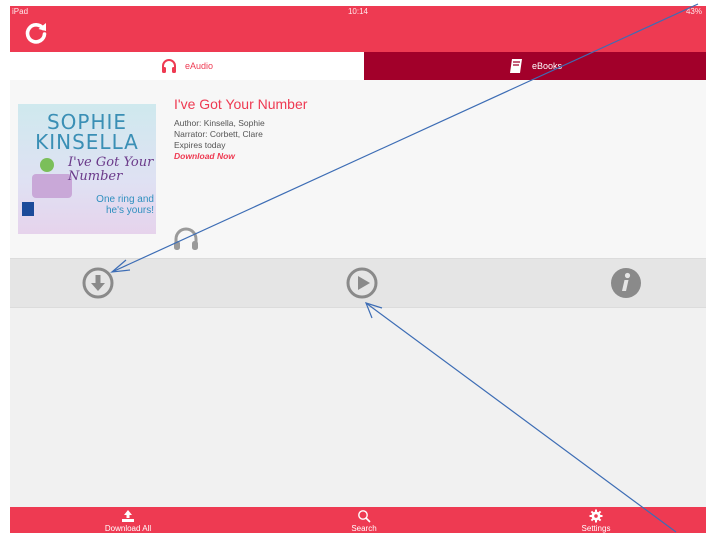 The width and height of the screenshot is (706, 533). I want to click on media-tabs: eAudio eBooks, so click(358, 66).